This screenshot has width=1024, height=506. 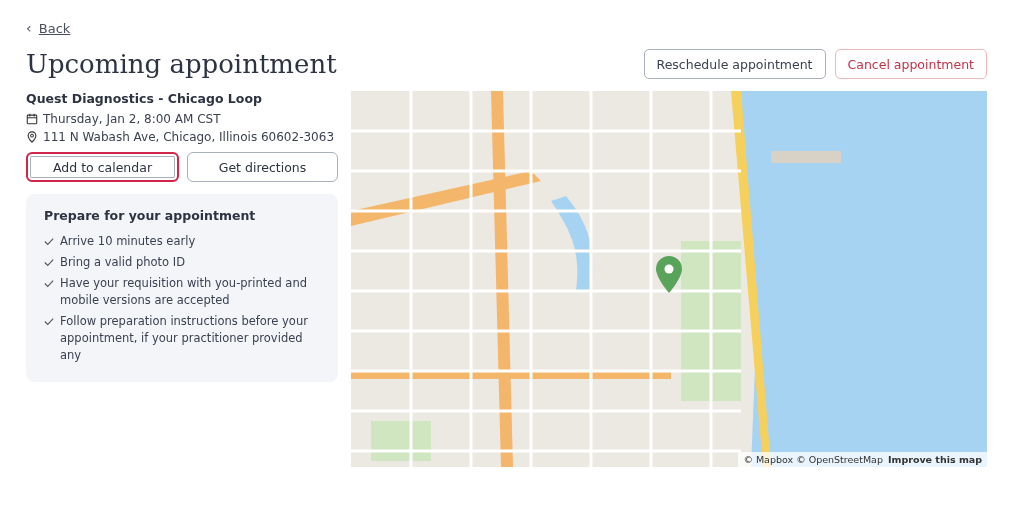 What do you see at coordinates (669, 275) in the screenshot?
I see `map-pin-icon` at bounding box center [669, 275].